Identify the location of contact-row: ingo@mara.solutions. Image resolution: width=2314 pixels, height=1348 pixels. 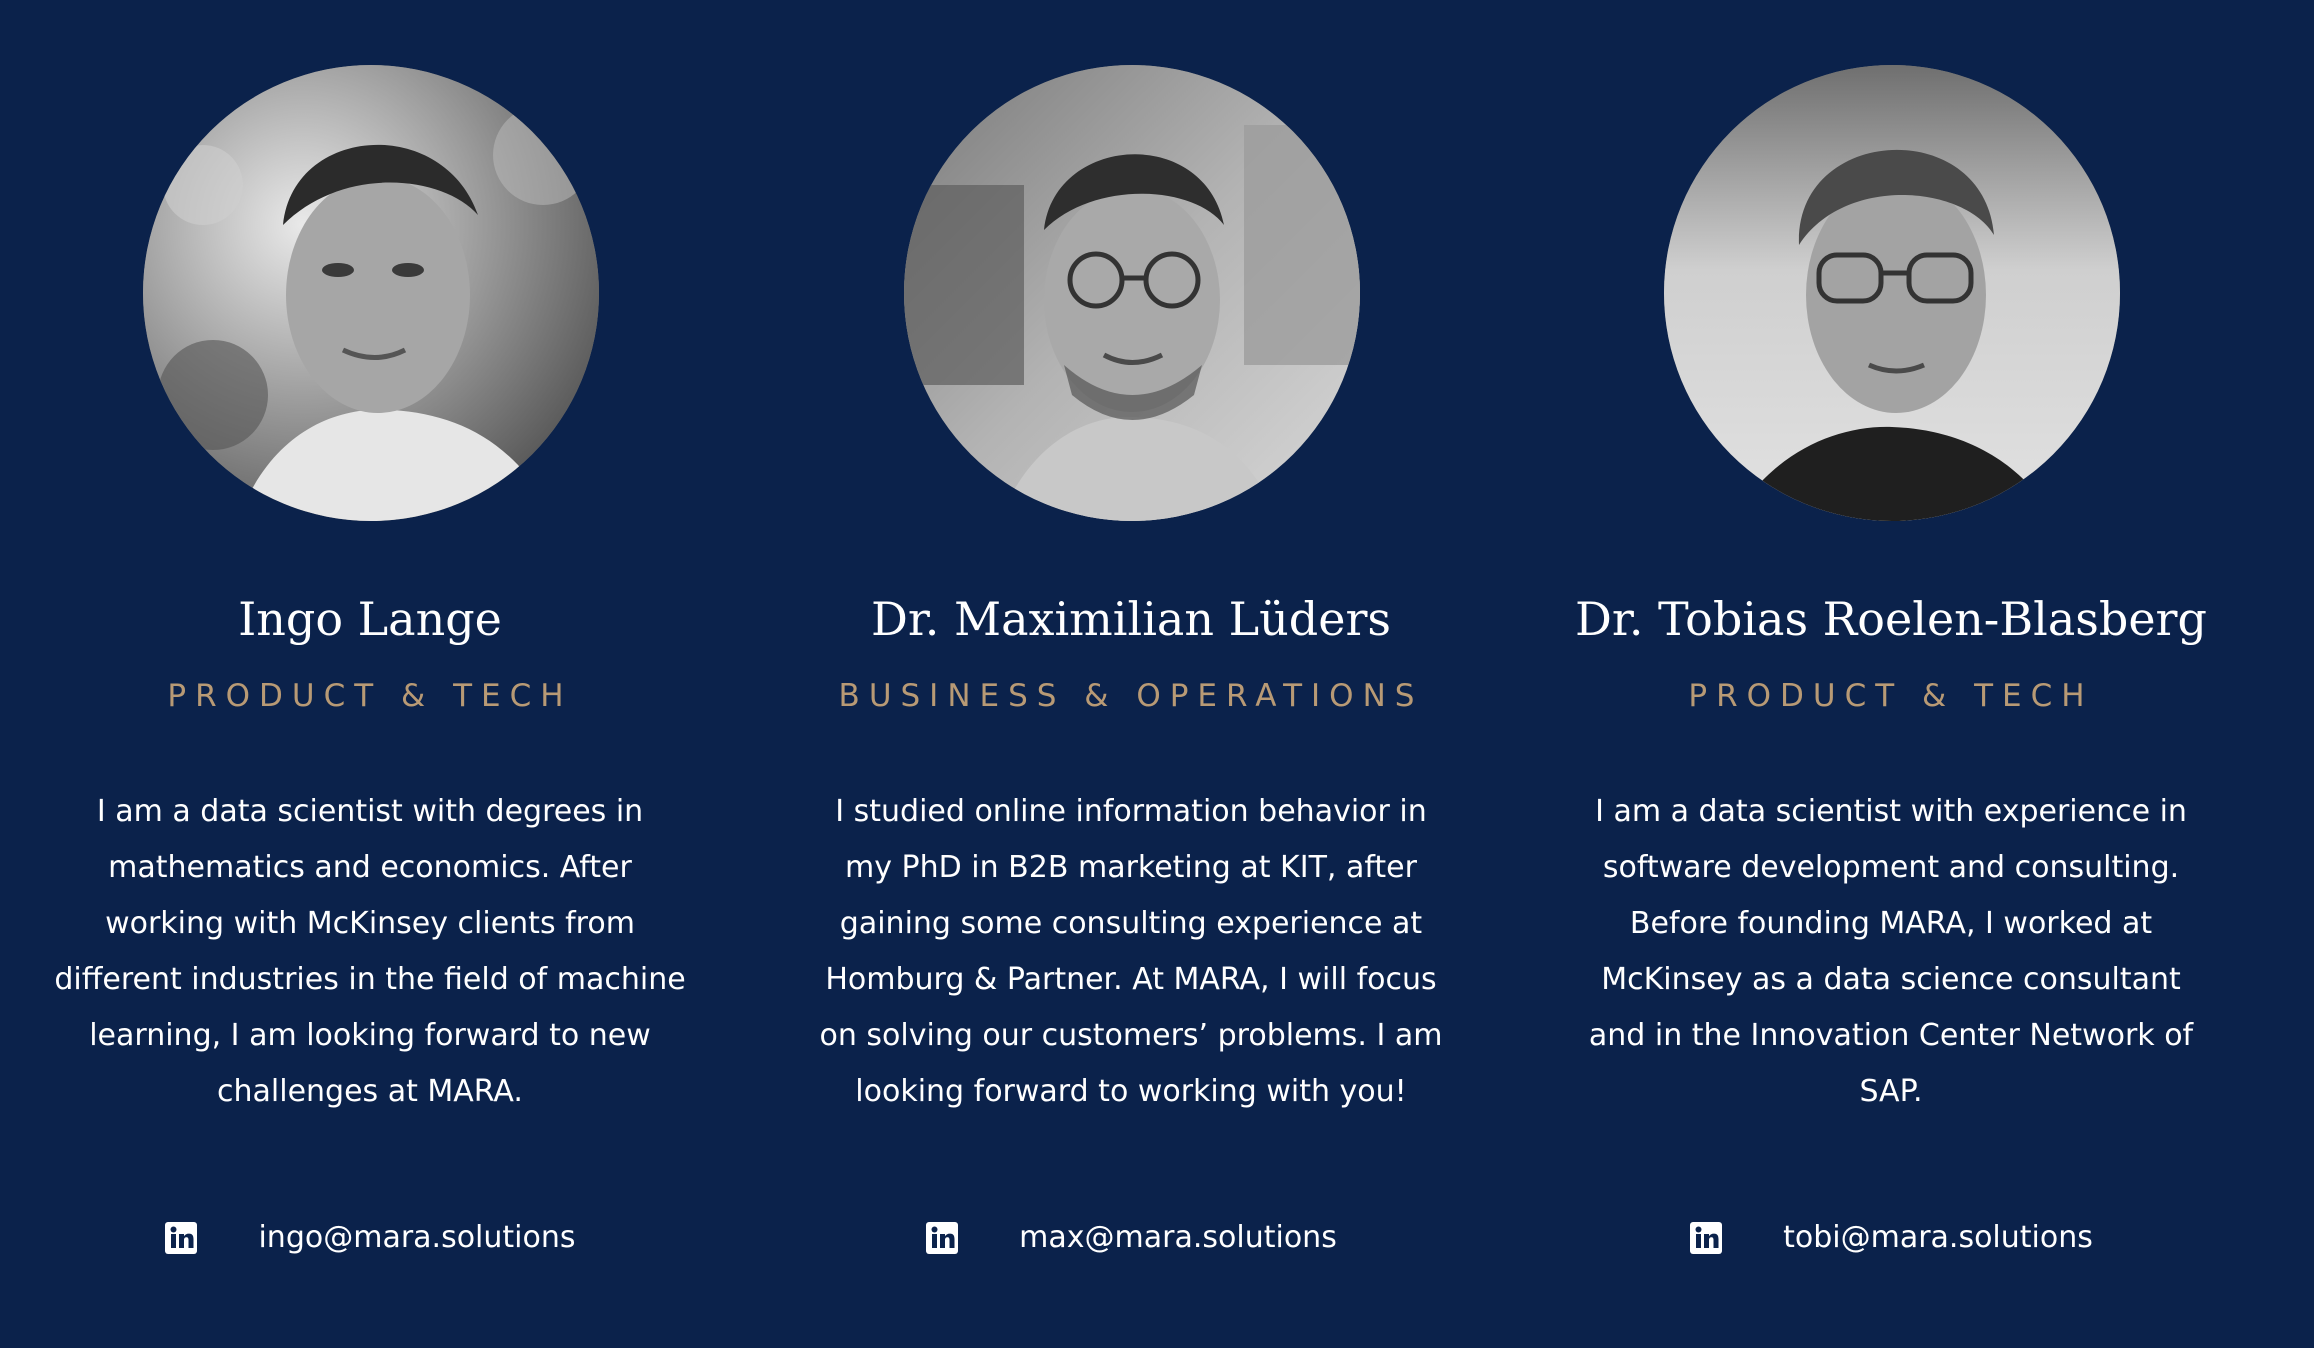
(375, 1238).